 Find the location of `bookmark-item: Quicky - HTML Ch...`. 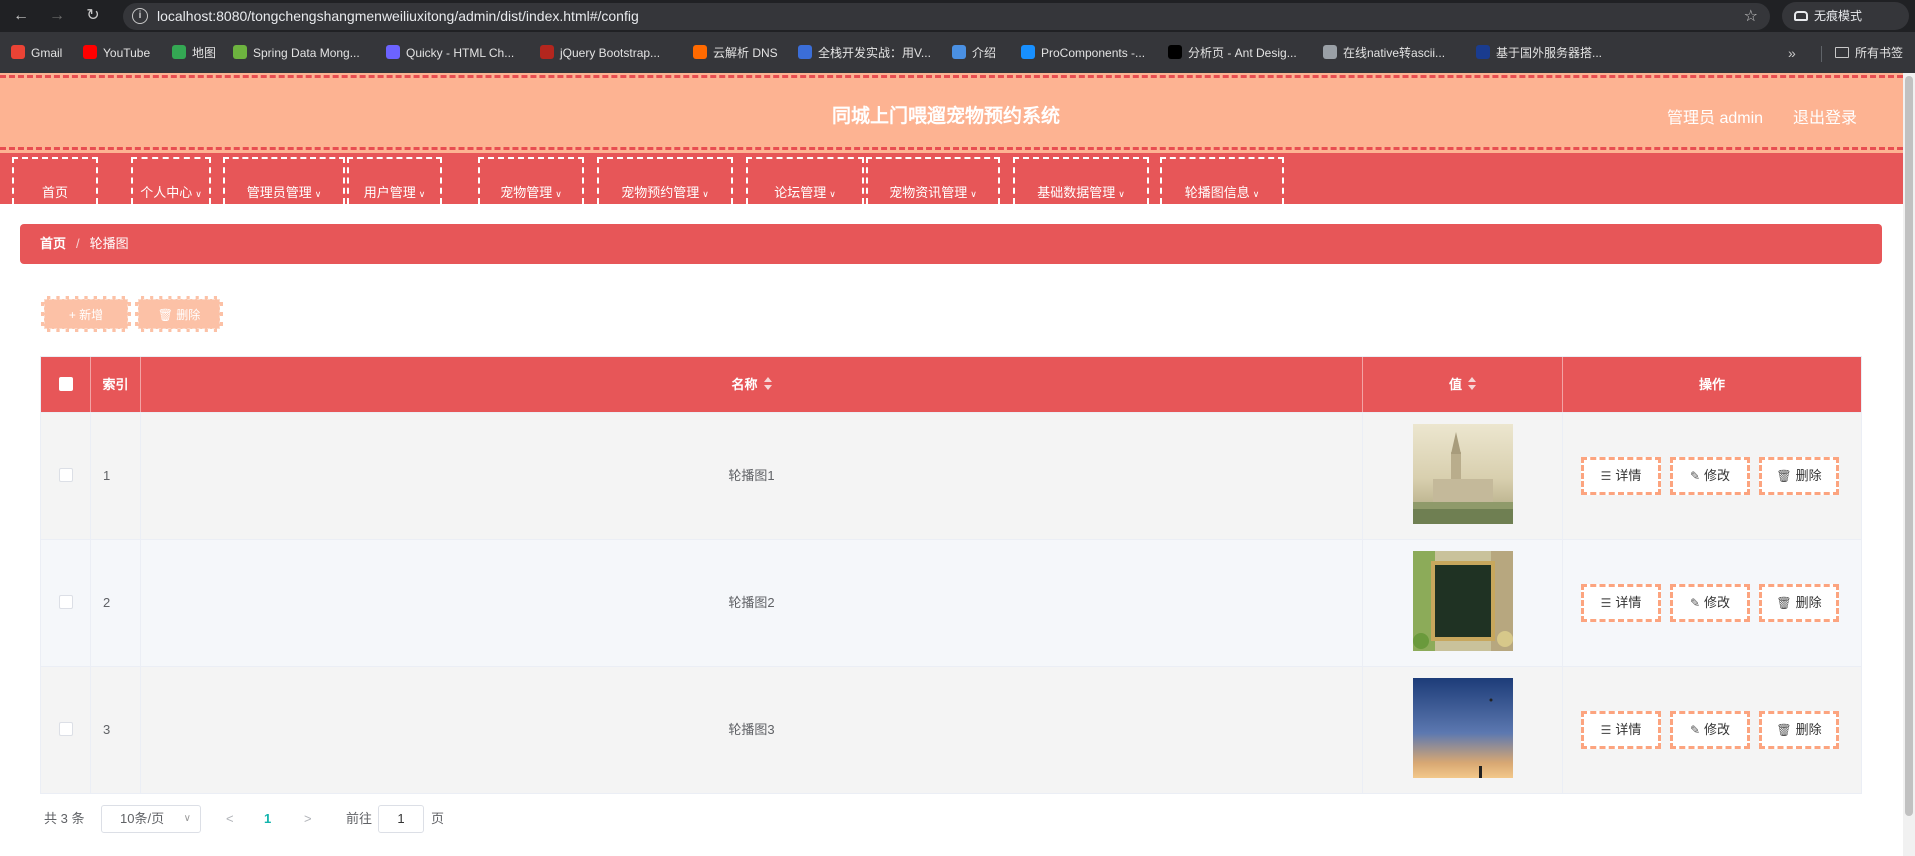

bookmark-item: Quicky - HTML Ch... is located at coordinates (450, 53).